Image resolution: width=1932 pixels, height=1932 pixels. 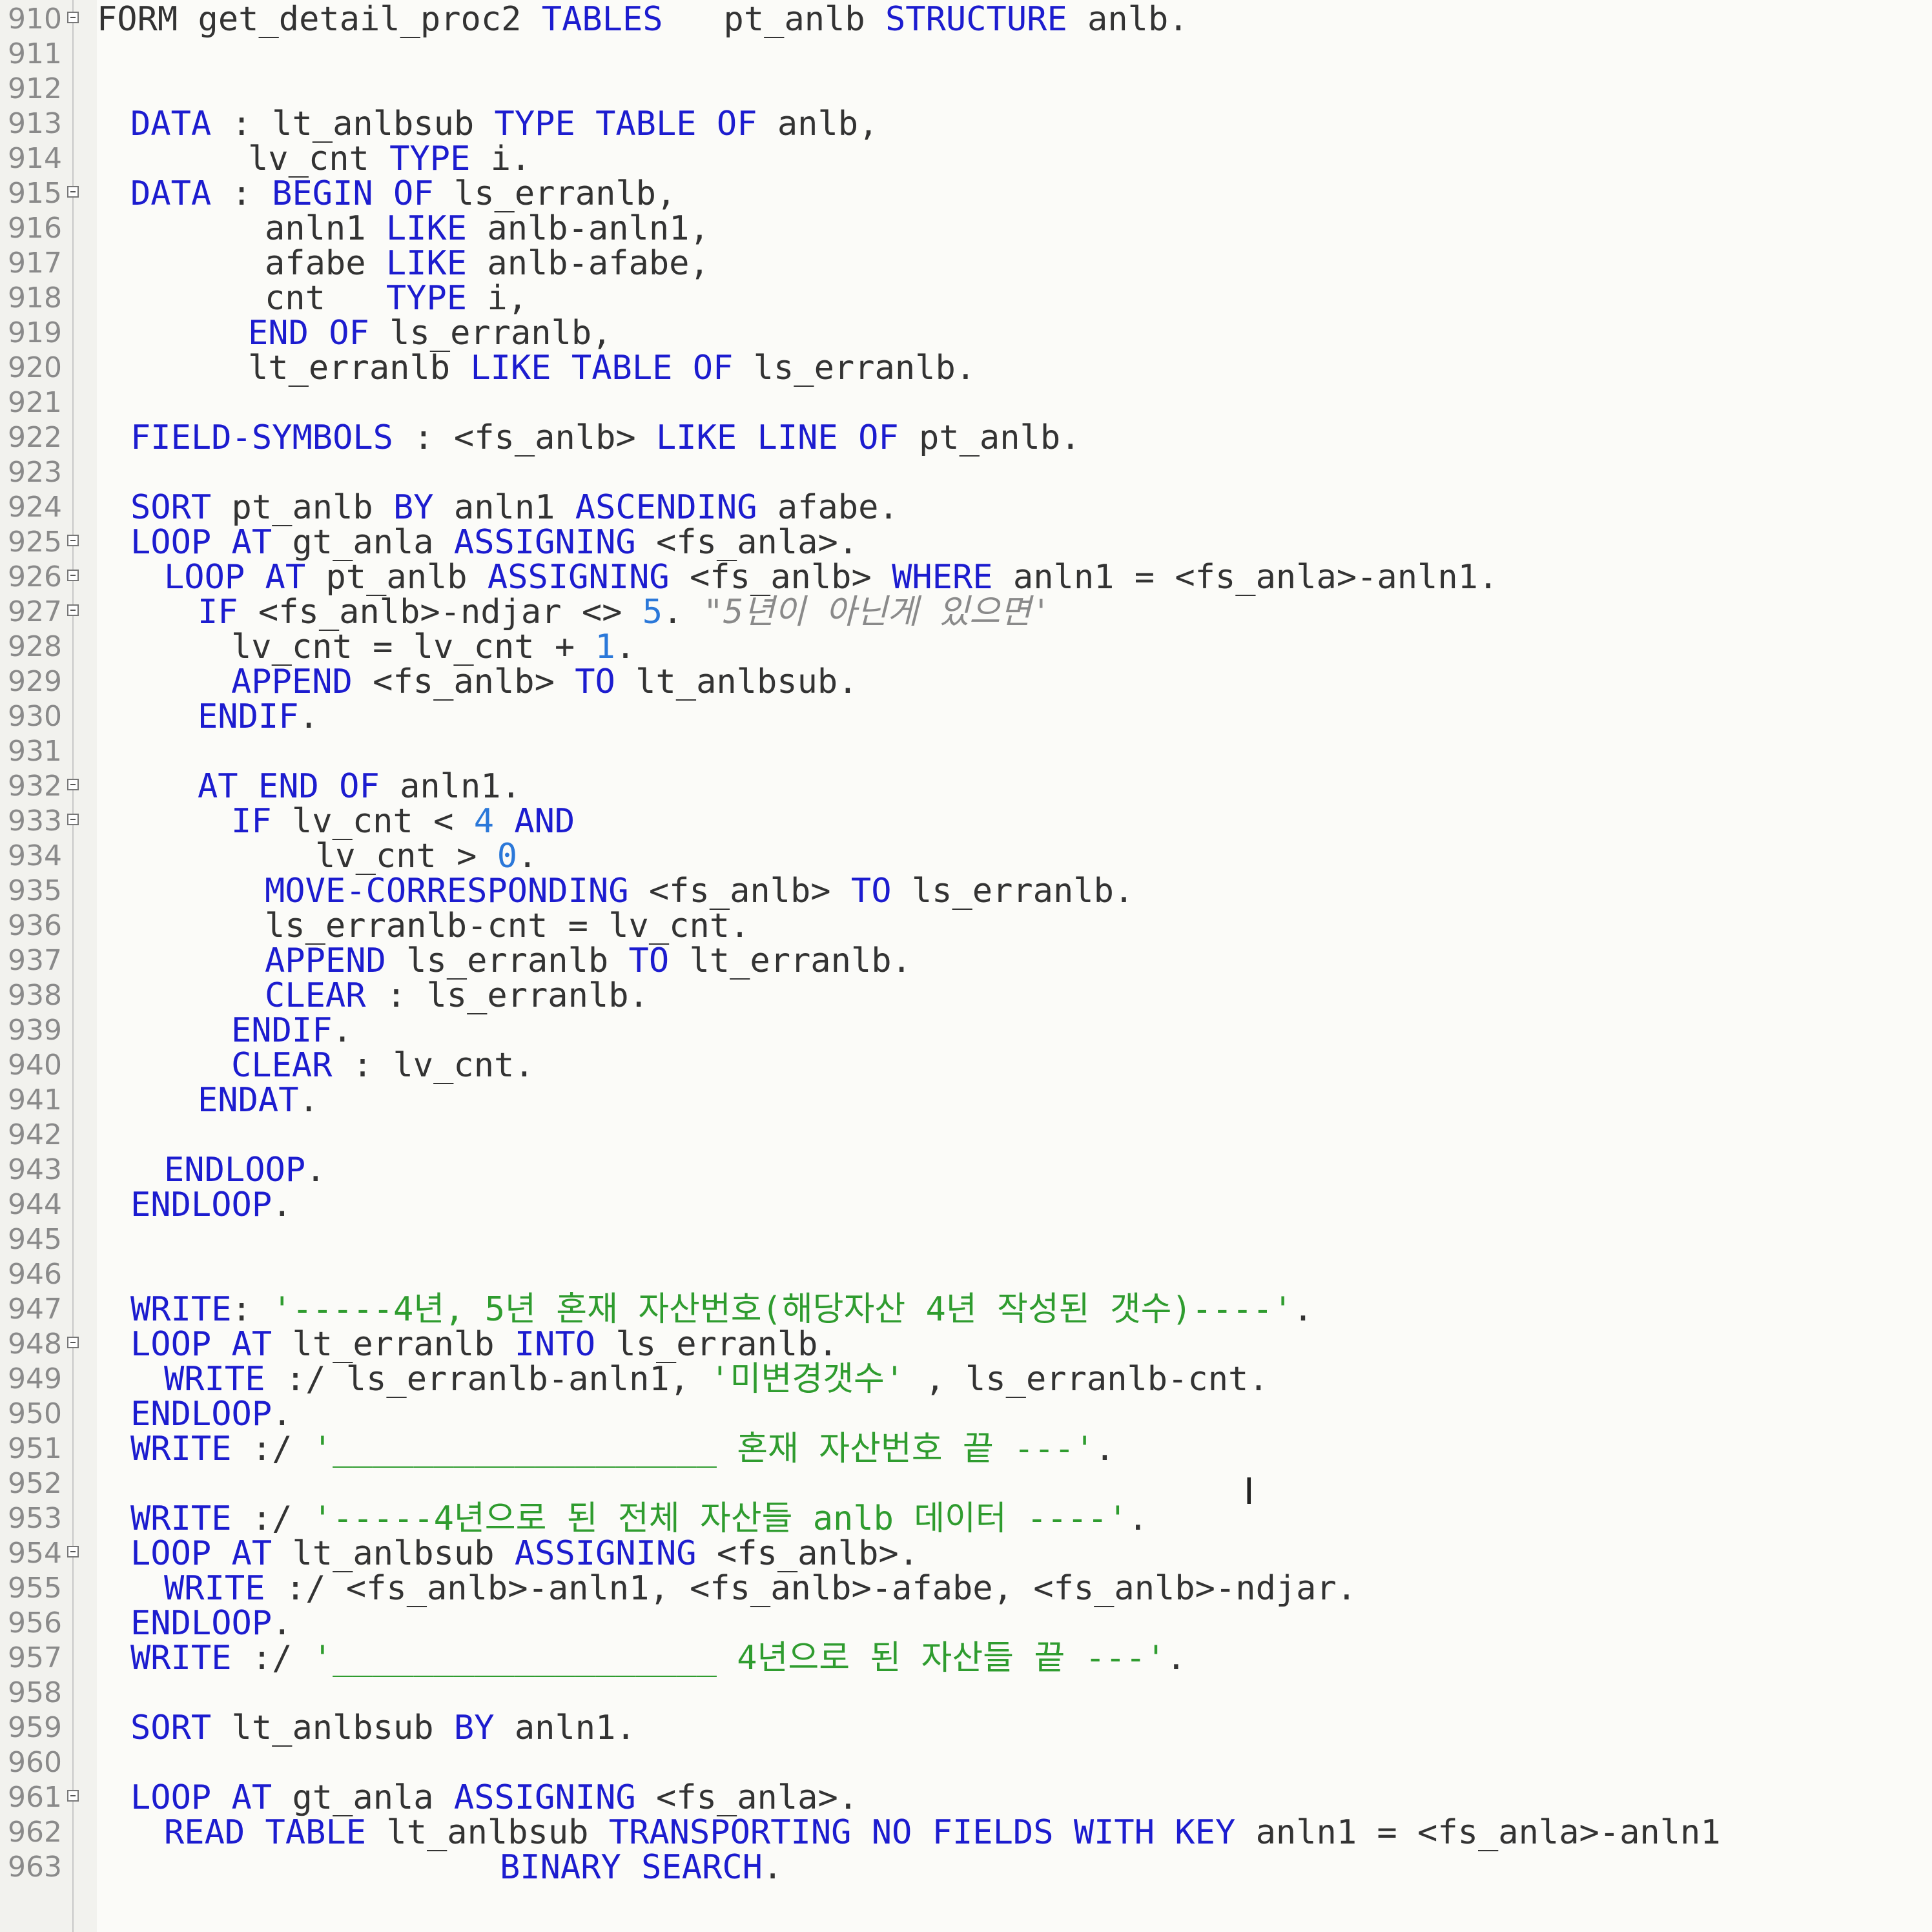 What do you see at coordinates (342, 1030) in the screenshot?
I see `identifier-token: .` at bounding box center [342, 1030].